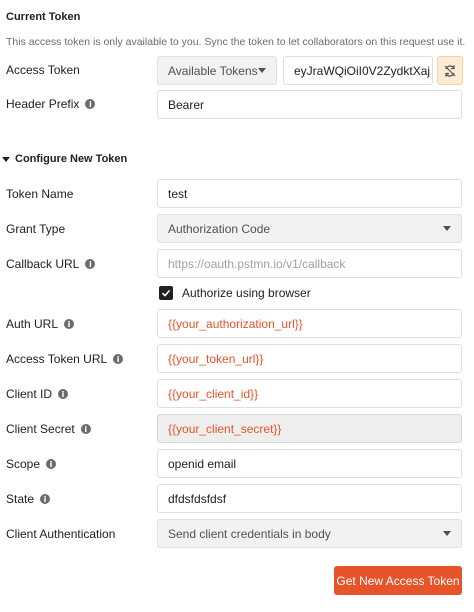  Describe the element at coordinates (246, 293) in the screenshot. I see `authorize-browser-label: Authorize using browser` at that location.